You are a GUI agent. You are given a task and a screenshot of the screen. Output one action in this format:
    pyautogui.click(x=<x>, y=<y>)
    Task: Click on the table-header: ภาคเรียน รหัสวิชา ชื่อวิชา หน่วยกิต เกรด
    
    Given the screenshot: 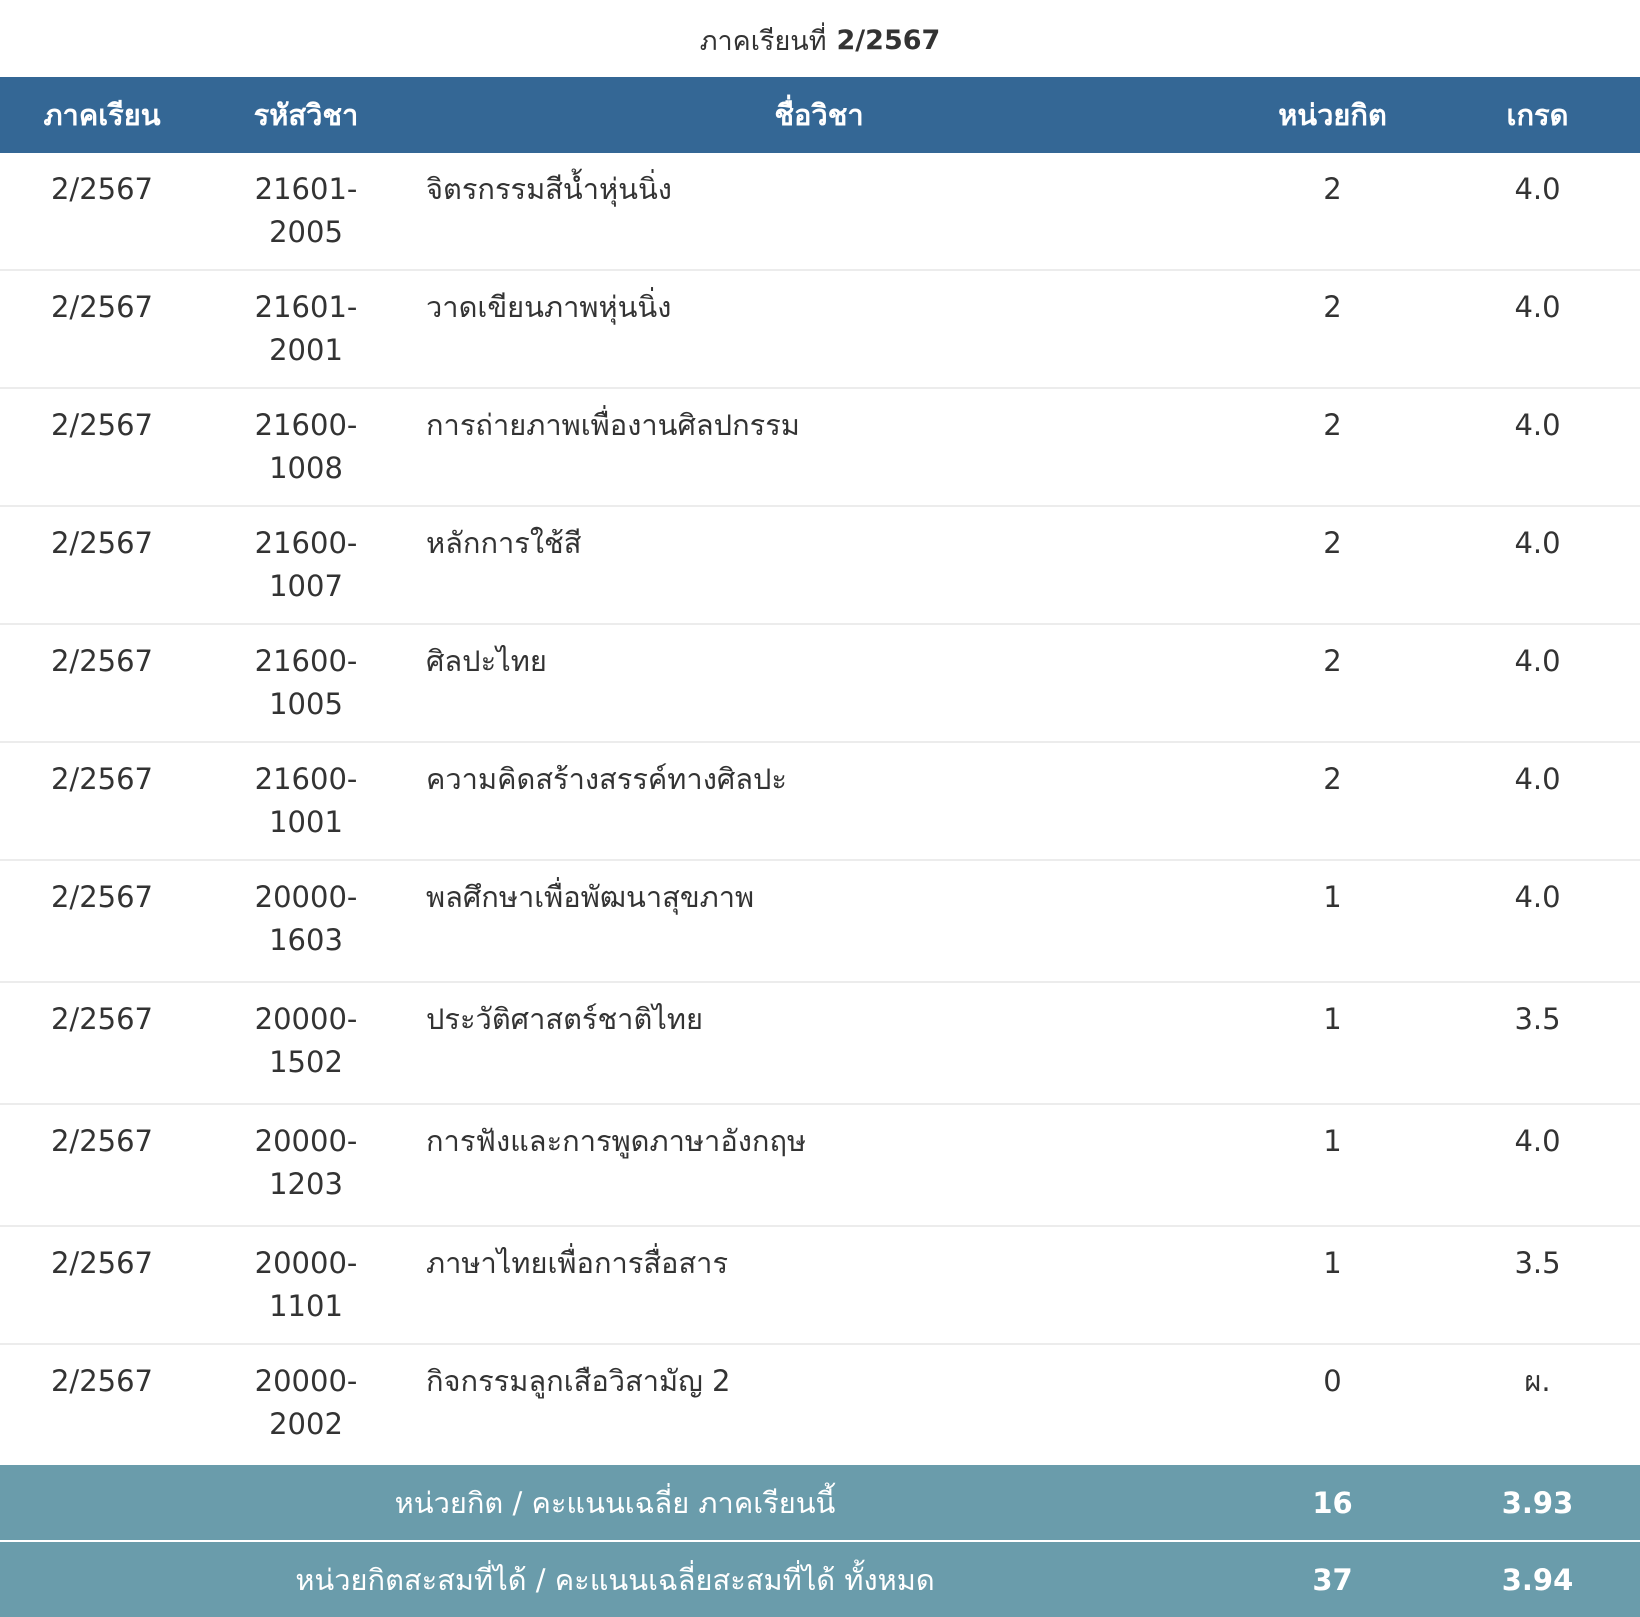 What is the action you would take?
    pyautogui.click(x=820, y=115)
    